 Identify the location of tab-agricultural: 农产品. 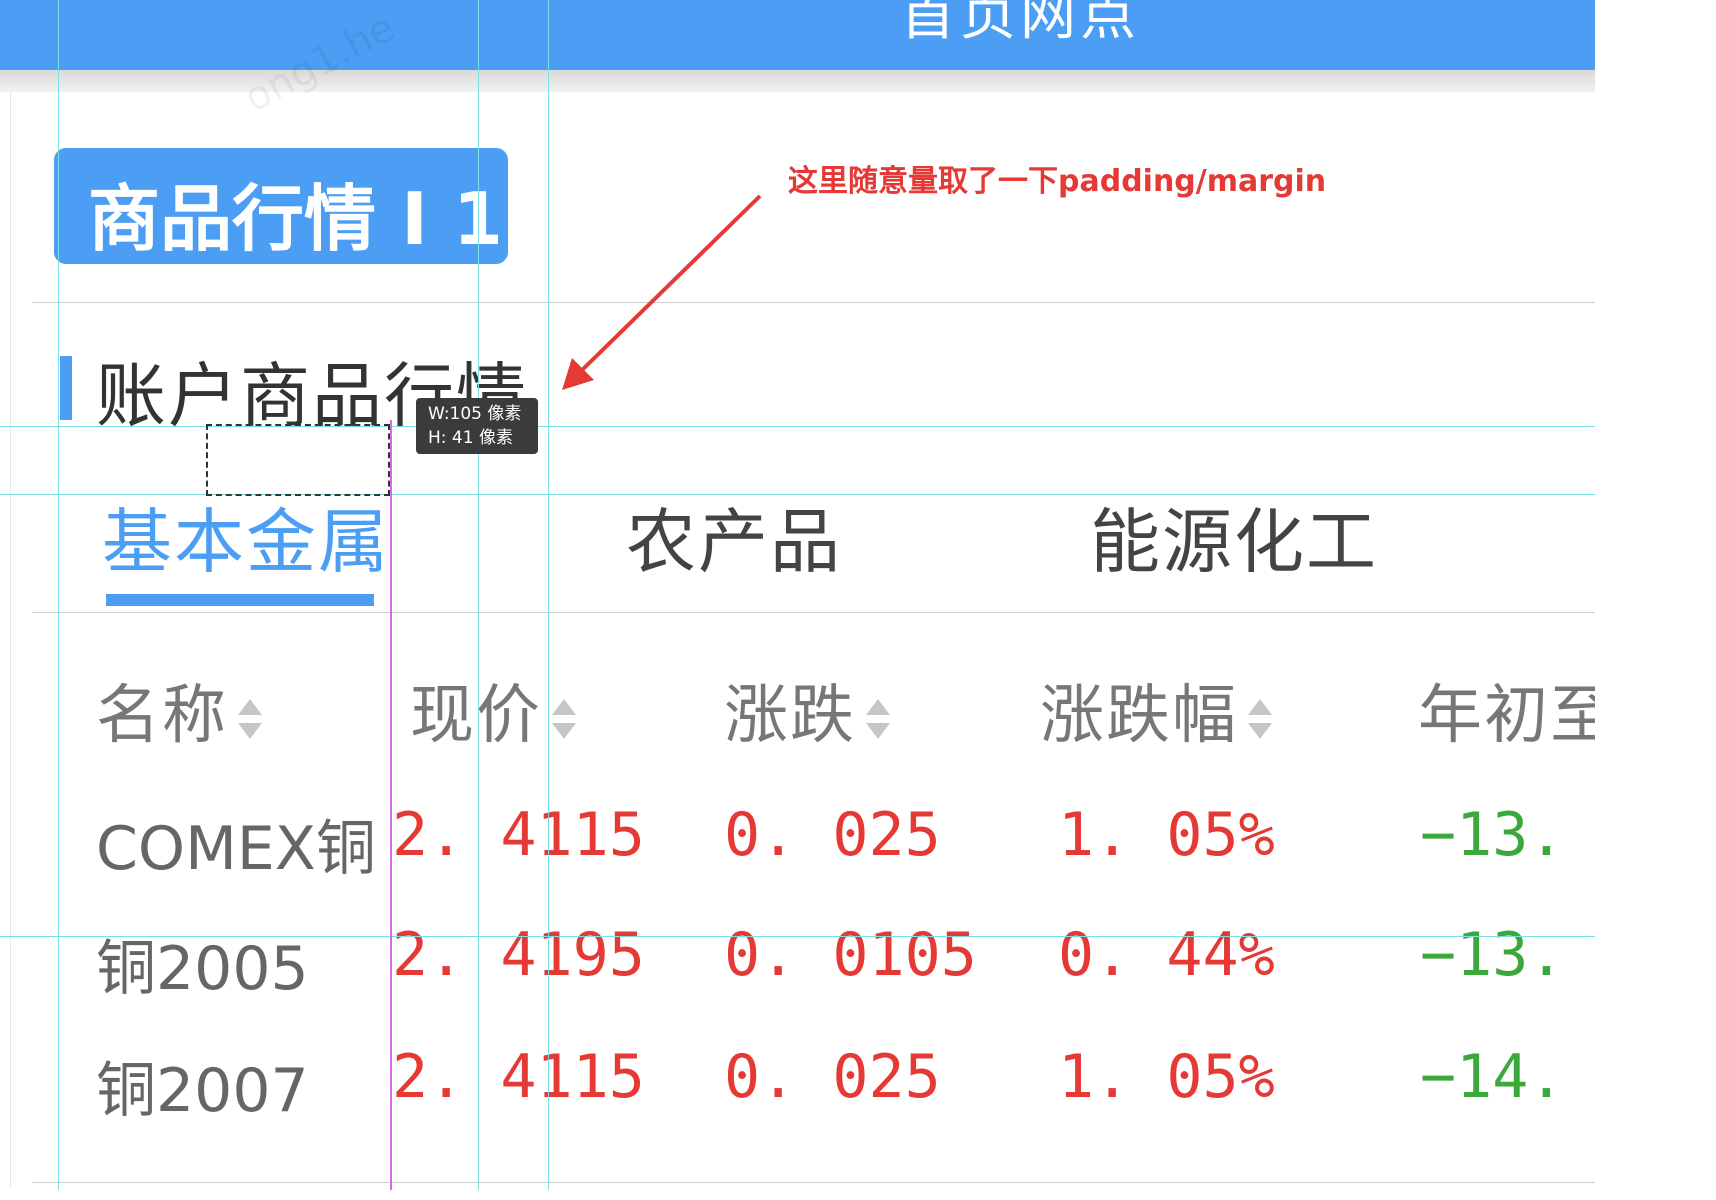
(734, 536).